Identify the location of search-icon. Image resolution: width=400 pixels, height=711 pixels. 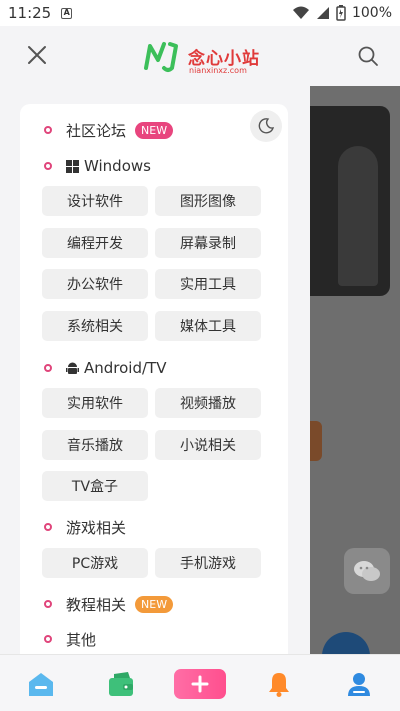
(368, 56).